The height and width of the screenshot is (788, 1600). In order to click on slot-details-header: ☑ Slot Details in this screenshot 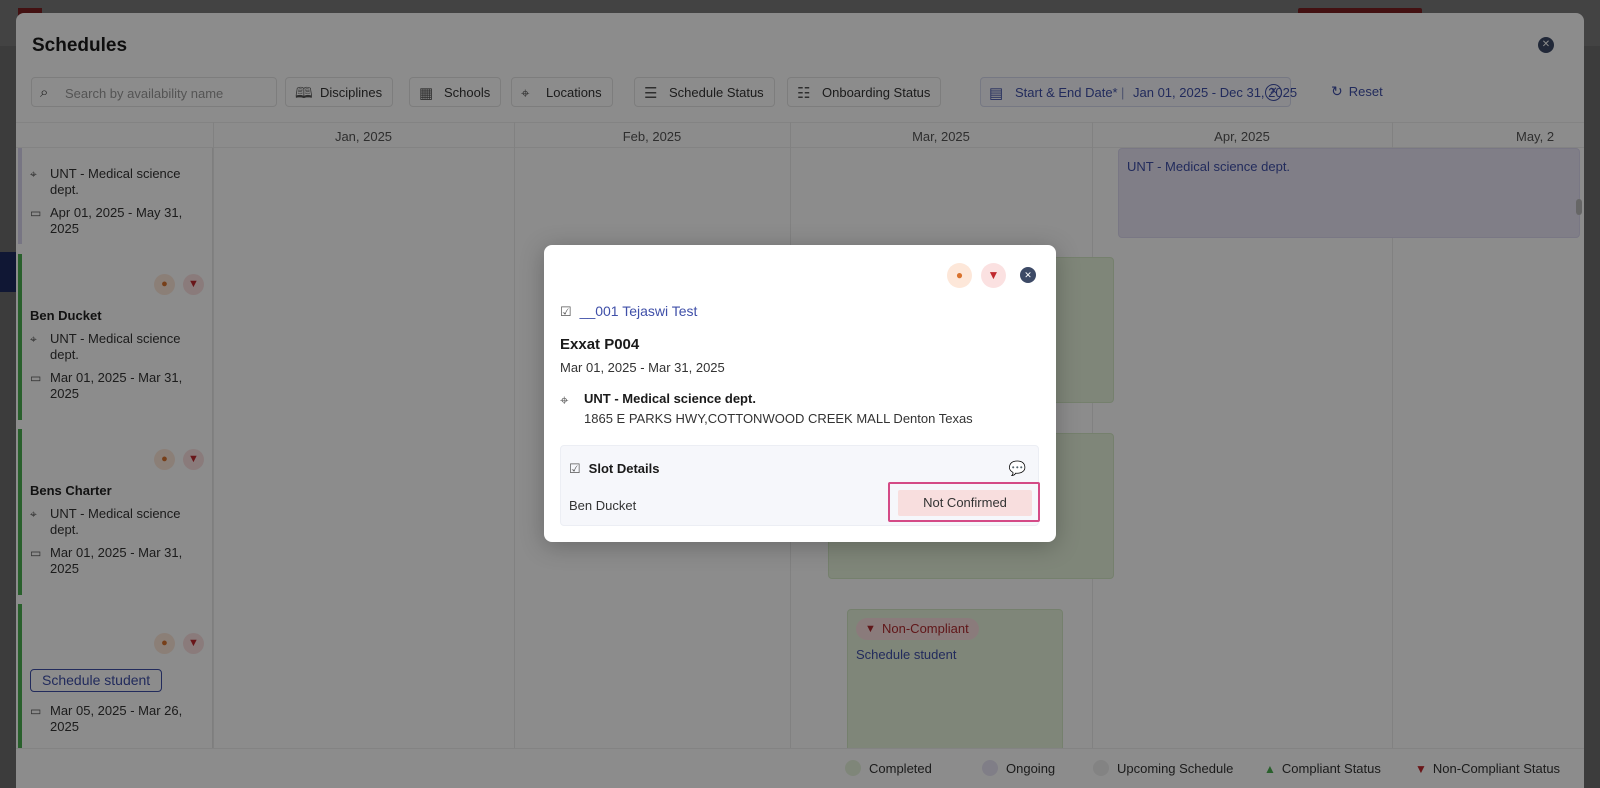, I will do `click(614, 469)`.